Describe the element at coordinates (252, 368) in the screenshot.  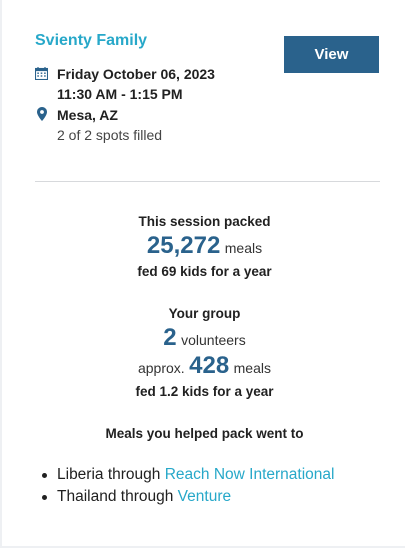
I see `group-meals-unit: meals` at that location.